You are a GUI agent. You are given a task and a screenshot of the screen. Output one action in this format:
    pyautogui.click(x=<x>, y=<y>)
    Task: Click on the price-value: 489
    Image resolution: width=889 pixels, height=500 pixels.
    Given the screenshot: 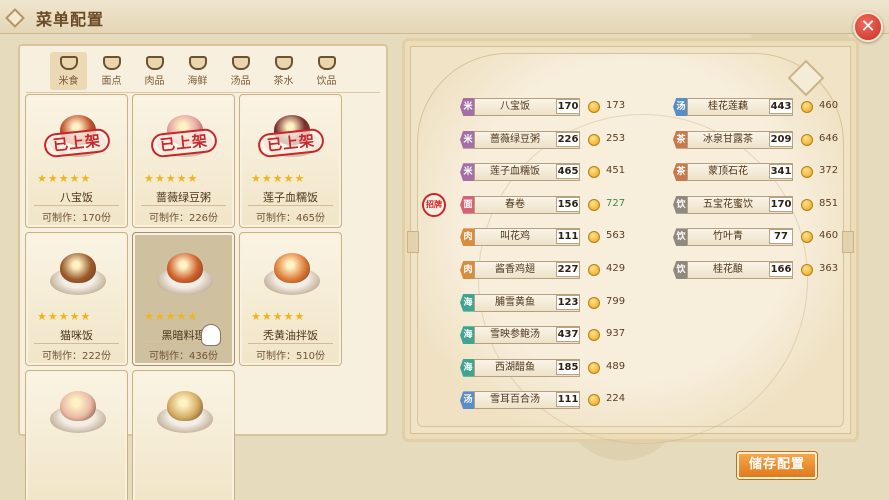 What is the action you would take?
    pyautogui.click(x=616, y=366)
    